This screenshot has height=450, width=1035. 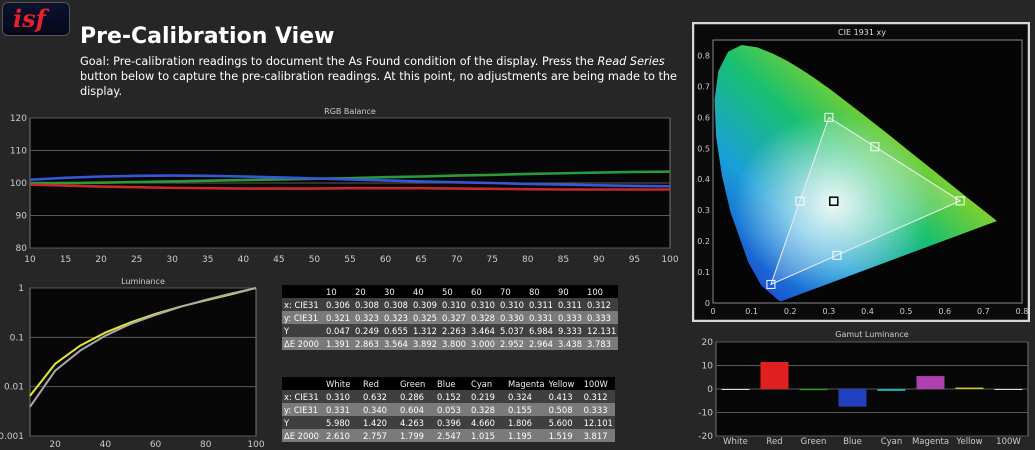 What do you see at coordinates (563, 260) in the screenshot?
I see `x-tick-label: 85` at bounding box center [563, 260].